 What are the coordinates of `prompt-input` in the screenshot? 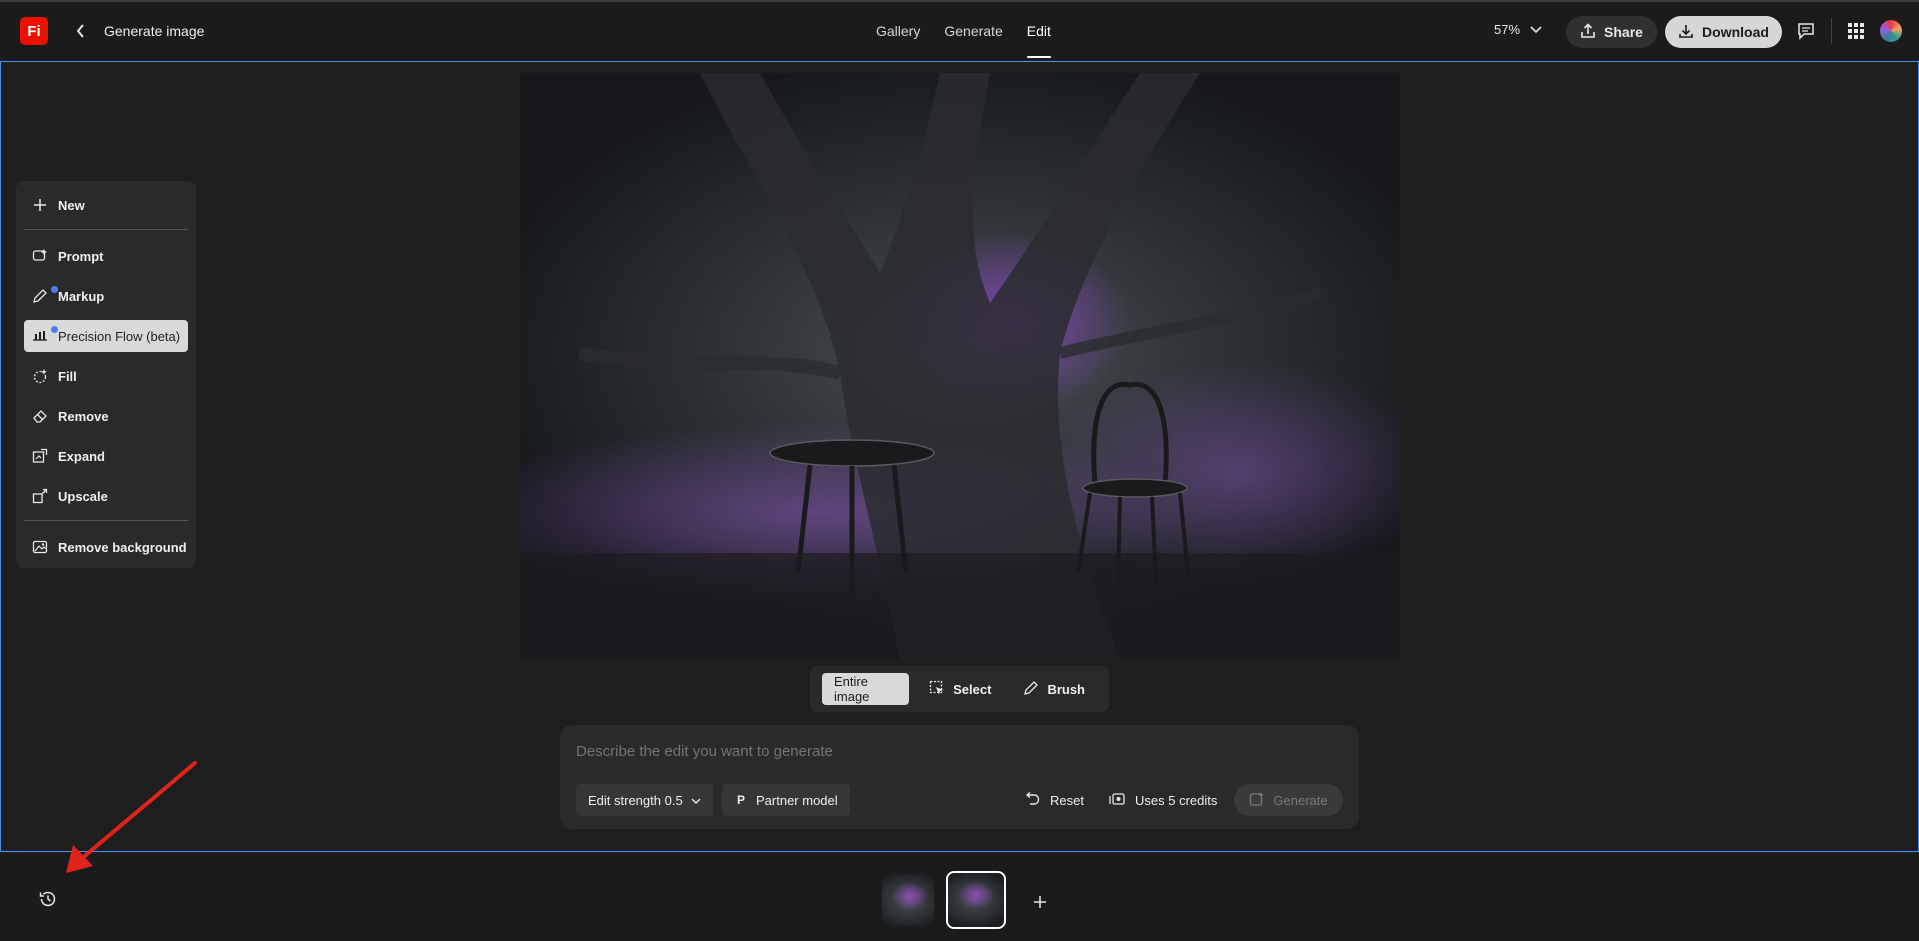 It's located at (956, 751).